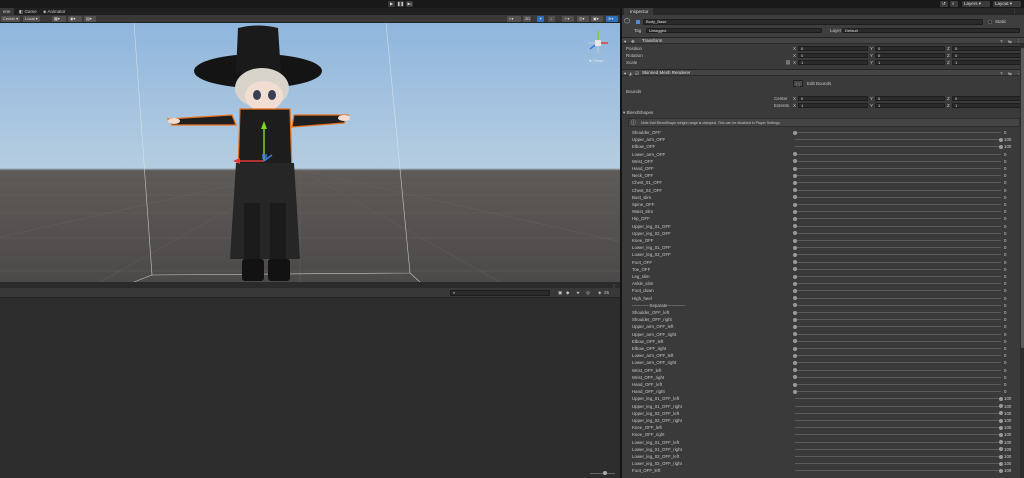 The image size is (1024, 478). What do you see at coordinates (7, 11) in the screenshot?
I see `tab-scene: ene` at bounding box center [7, 11].